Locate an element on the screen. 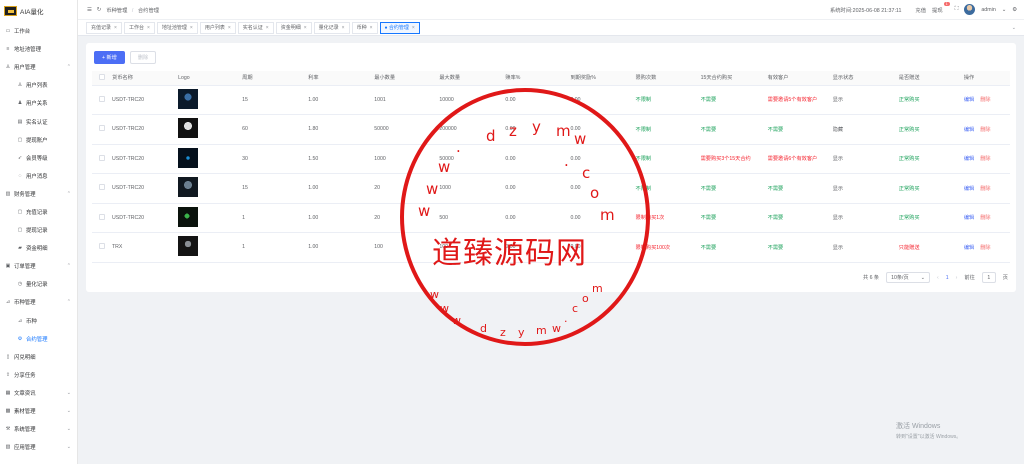 This screenshot has width=1024, height=464. cell-name: USDT-TRC20 is located at coordinates (128, 129).